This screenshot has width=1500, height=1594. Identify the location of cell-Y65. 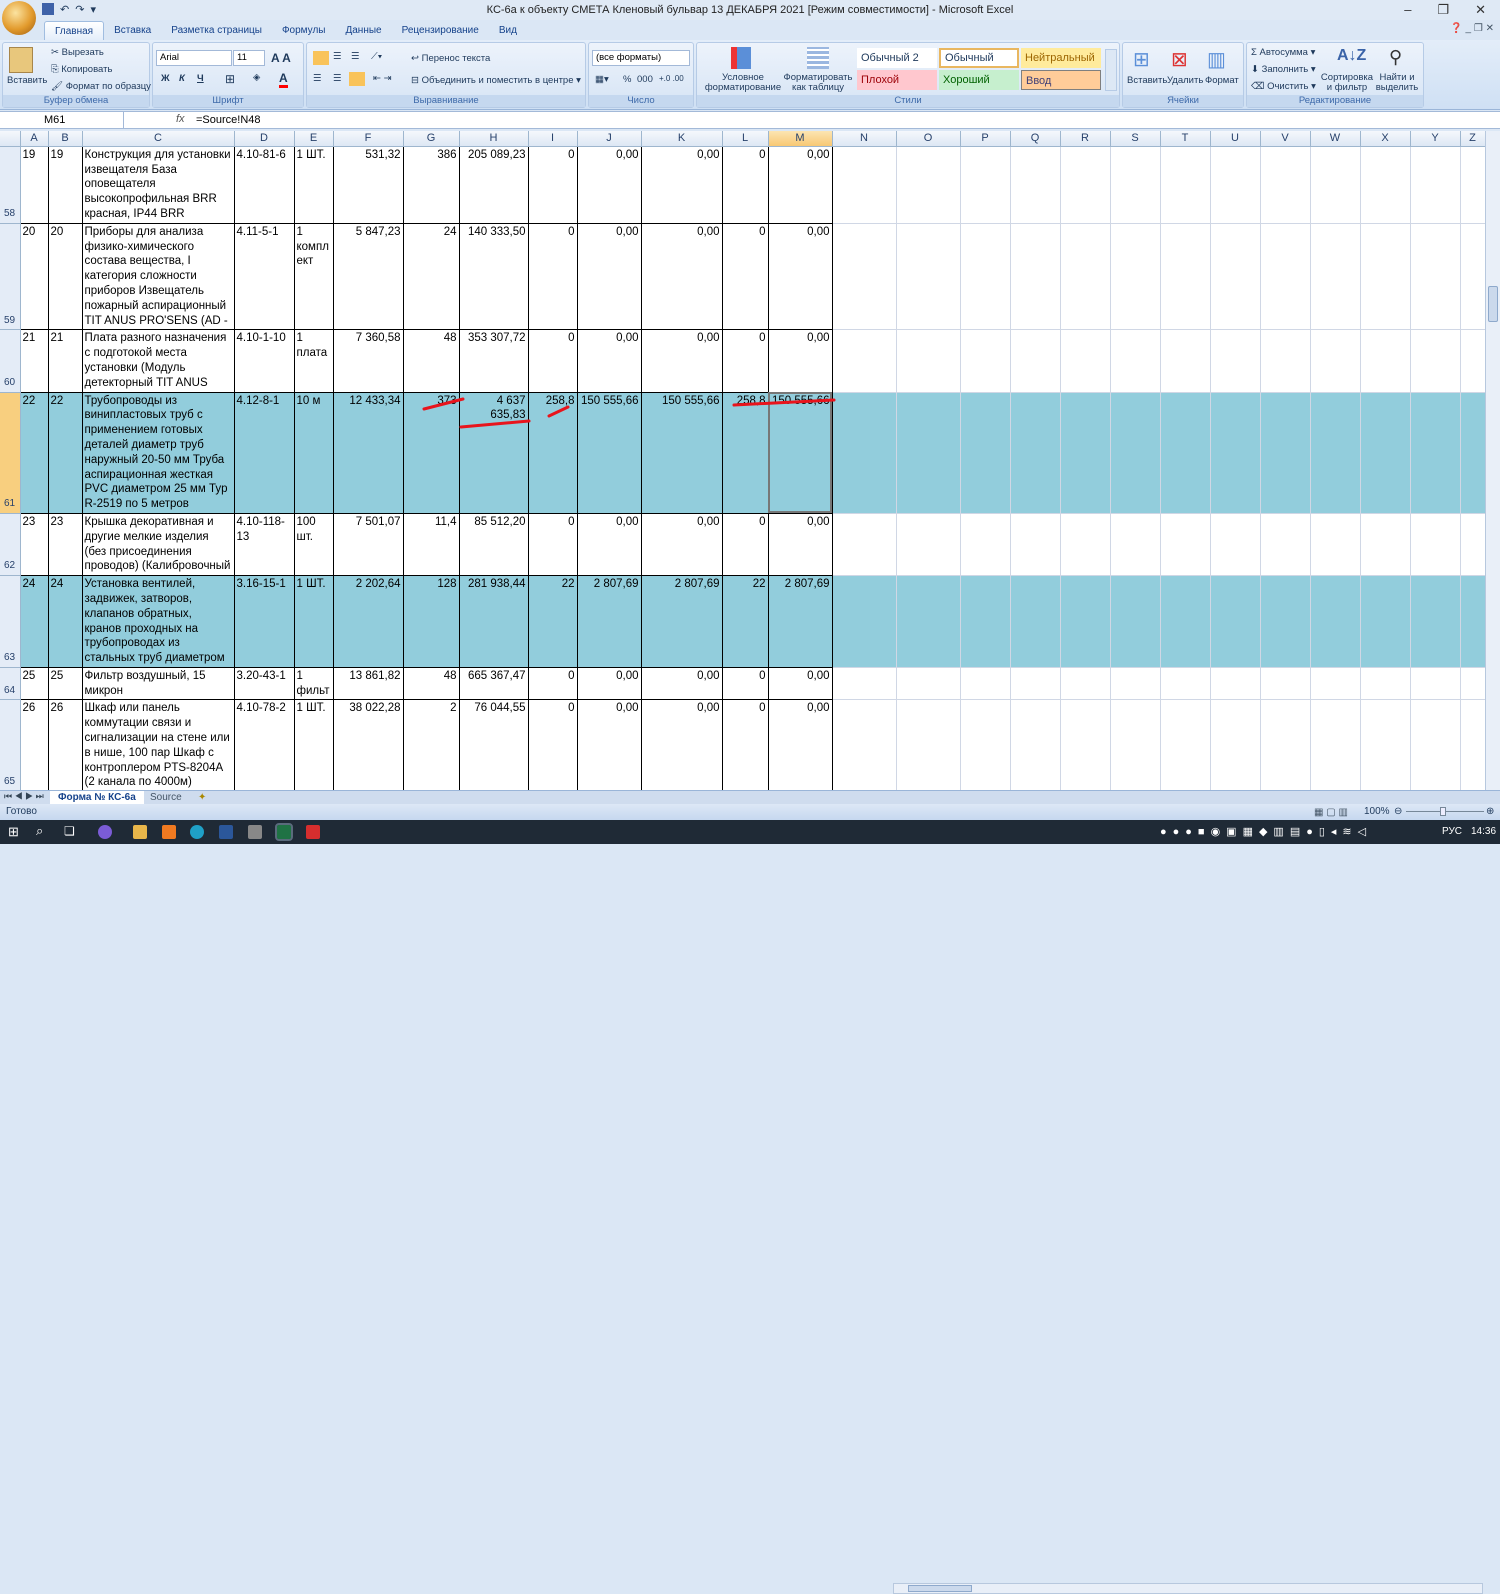
(1435, 744).